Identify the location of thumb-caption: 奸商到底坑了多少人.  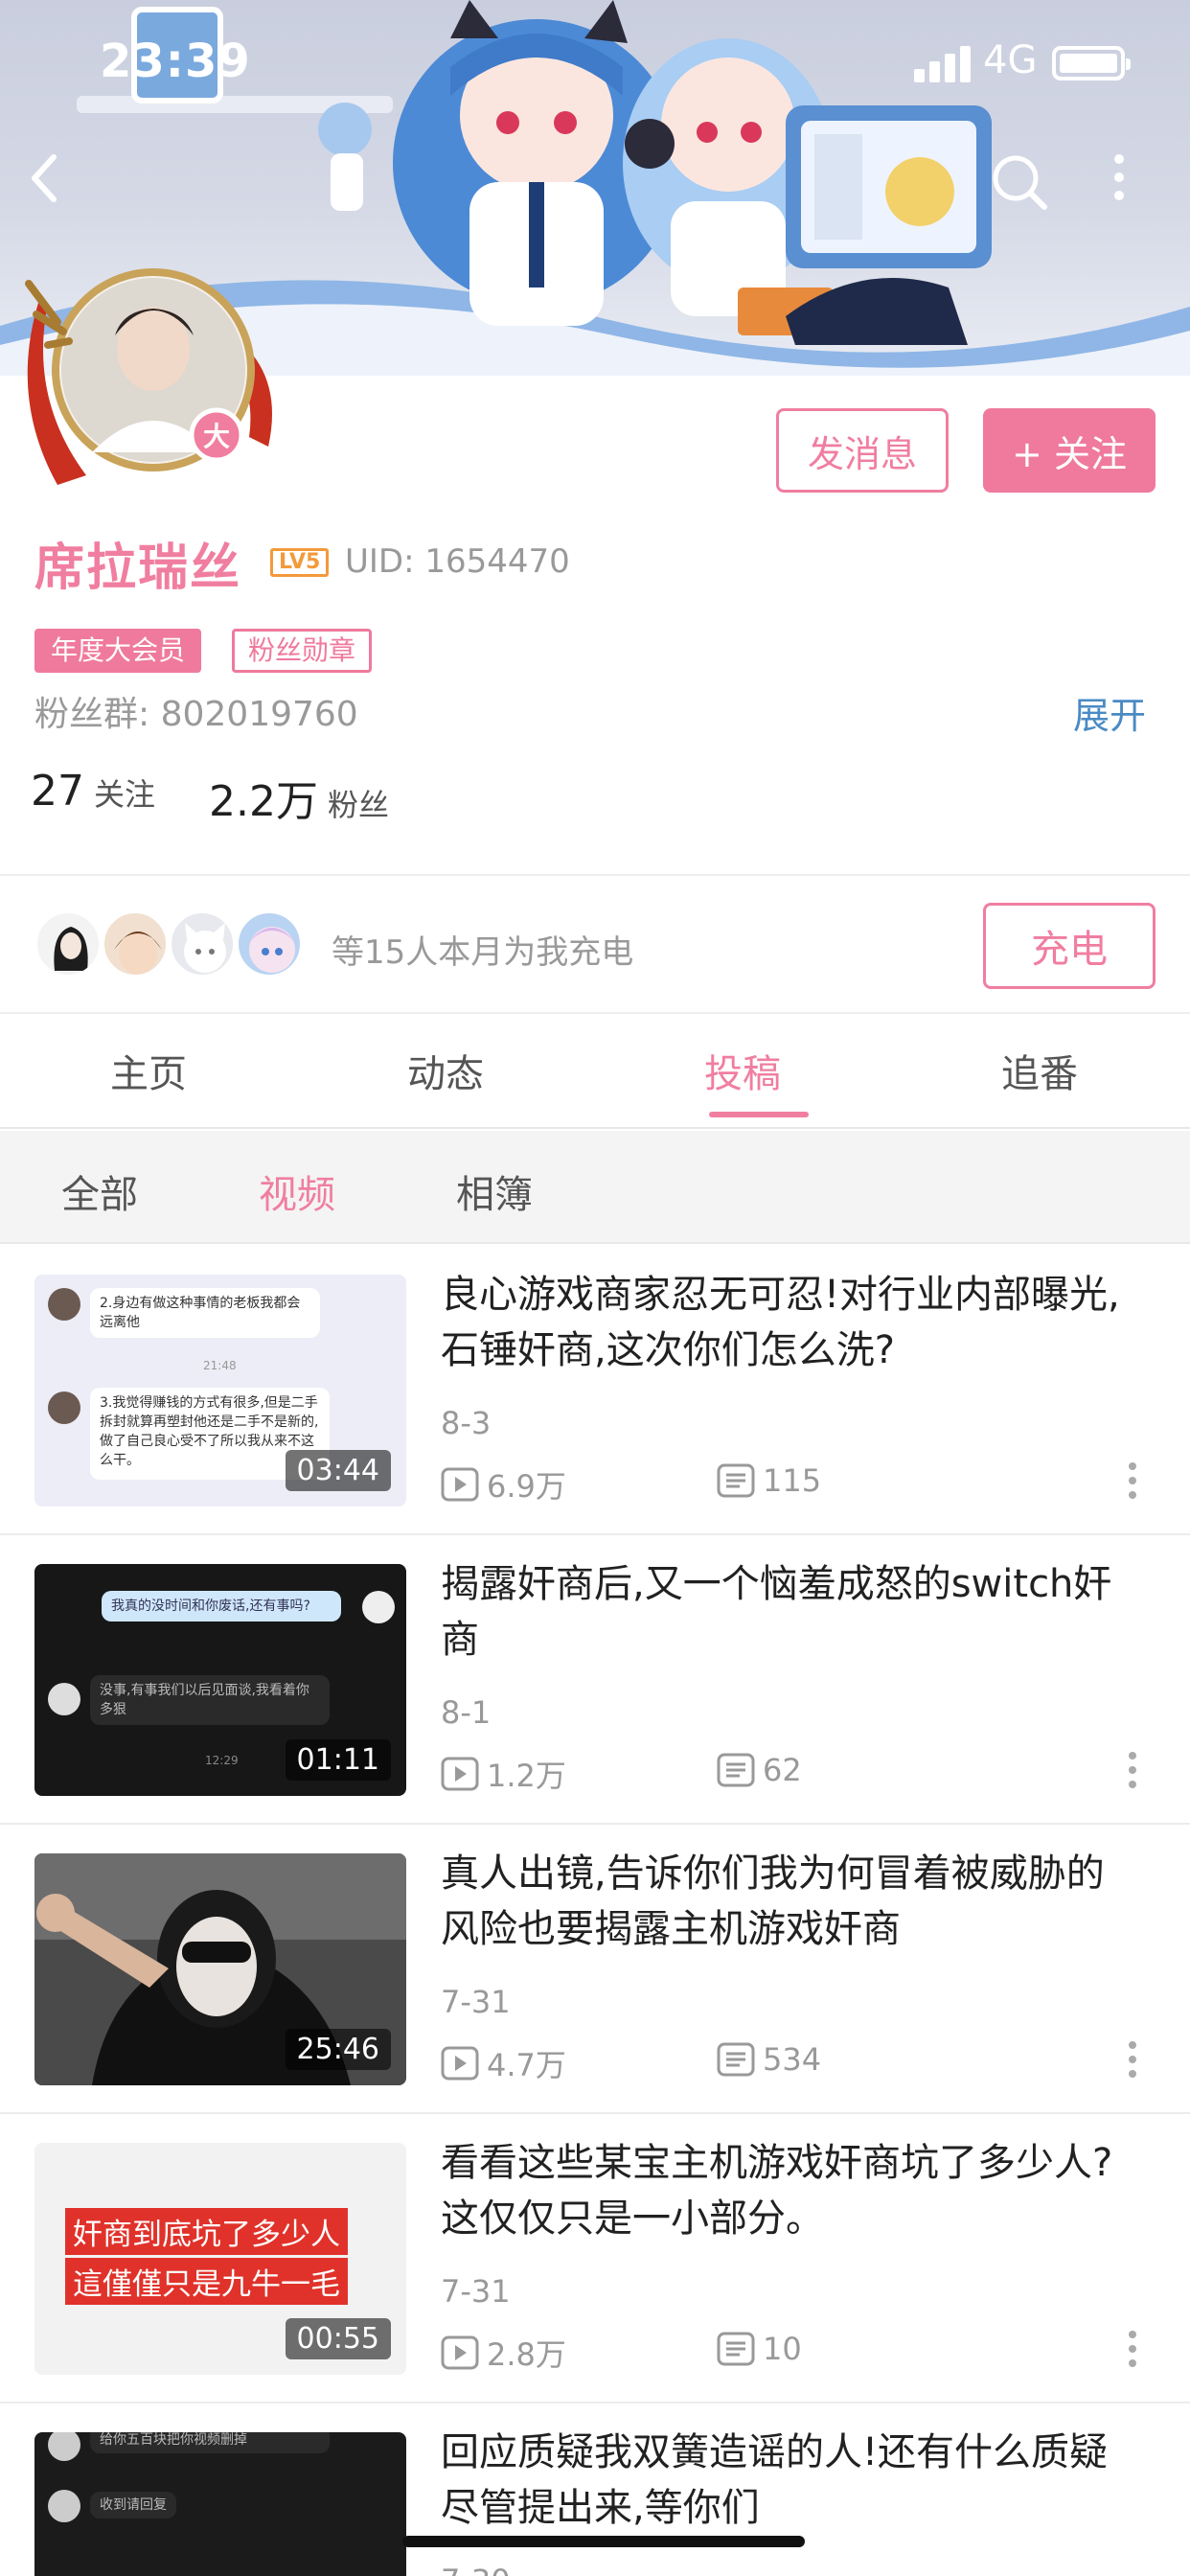
(207, 2231).